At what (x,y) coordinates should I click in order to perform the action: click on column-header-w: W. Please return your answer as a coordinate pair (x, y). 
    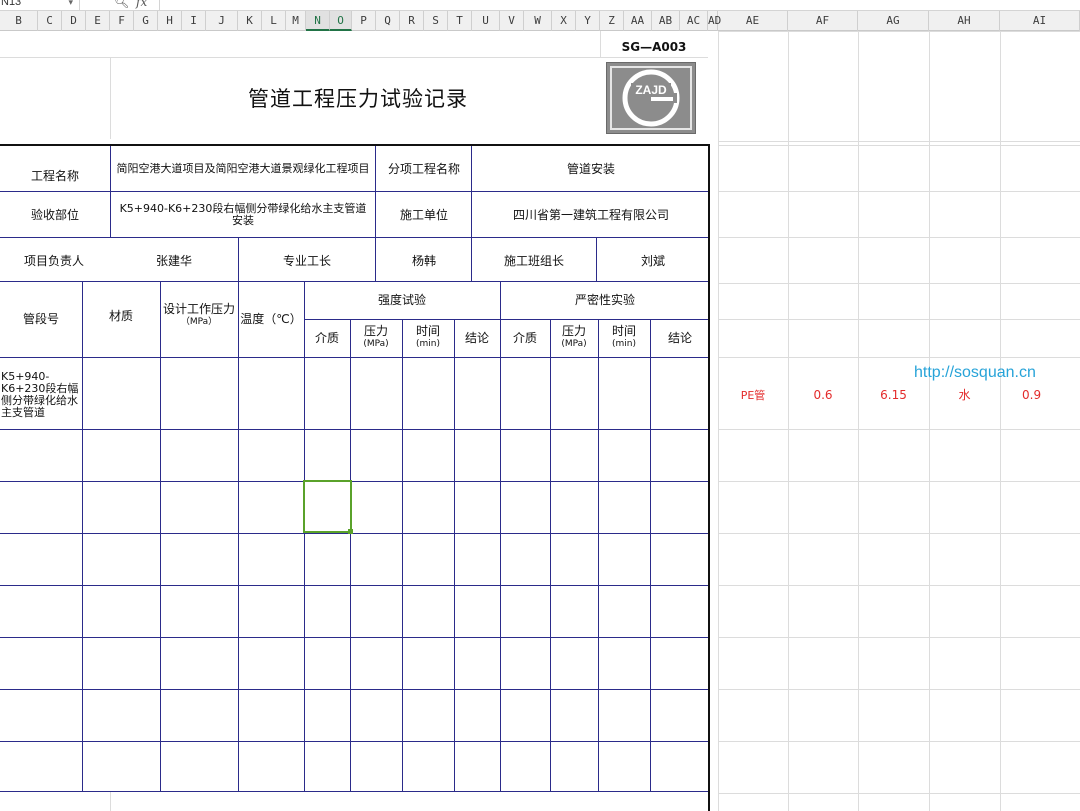
    Looking at the image, I should click on (538, 21).